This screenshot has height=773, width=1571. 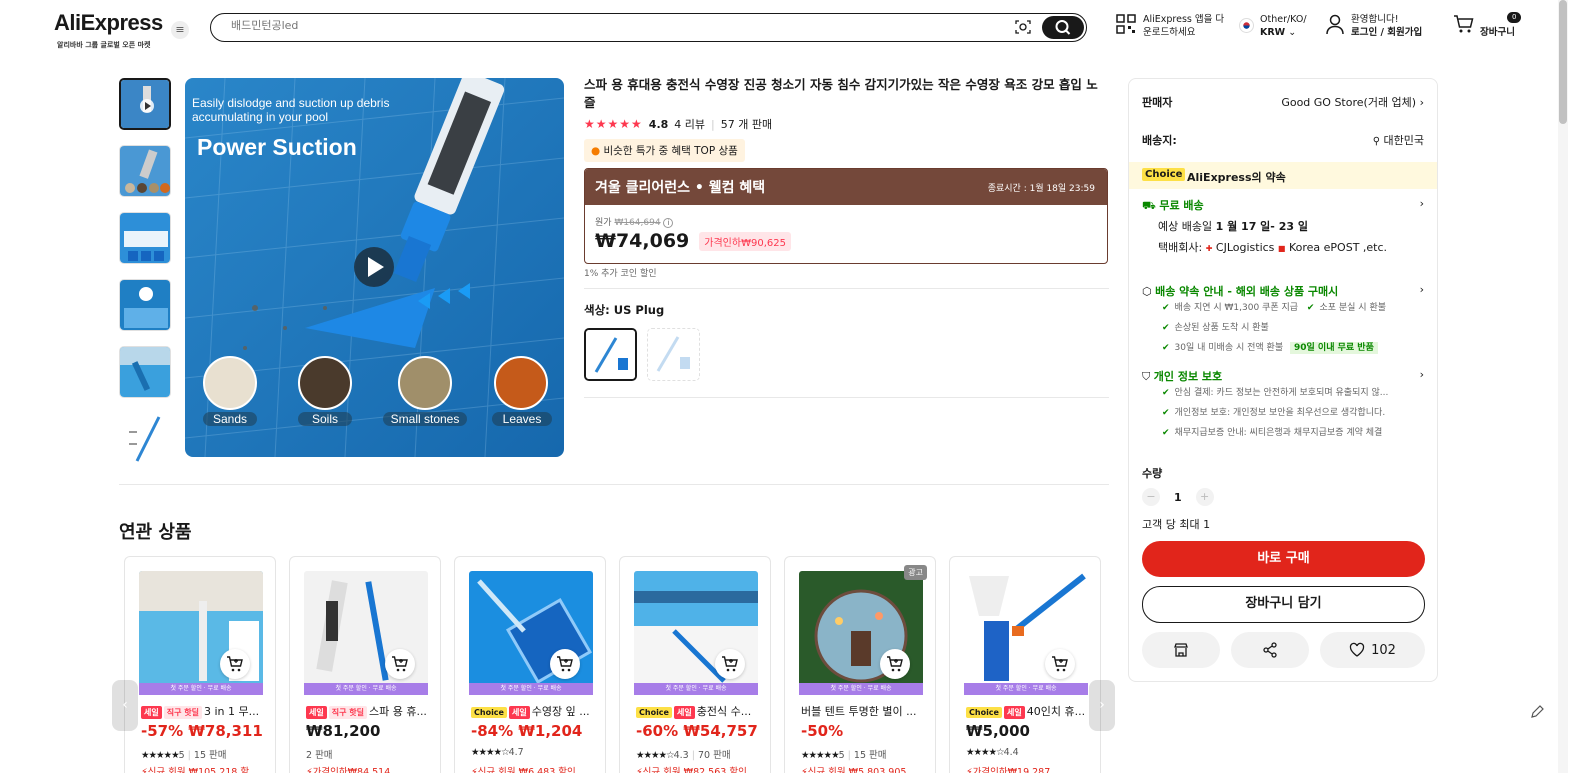 What do you see at coordinates (985, 752) in the screenshot?
I see `rating-stars-icon: ★★★★☆` at bounding box center [985, 752].